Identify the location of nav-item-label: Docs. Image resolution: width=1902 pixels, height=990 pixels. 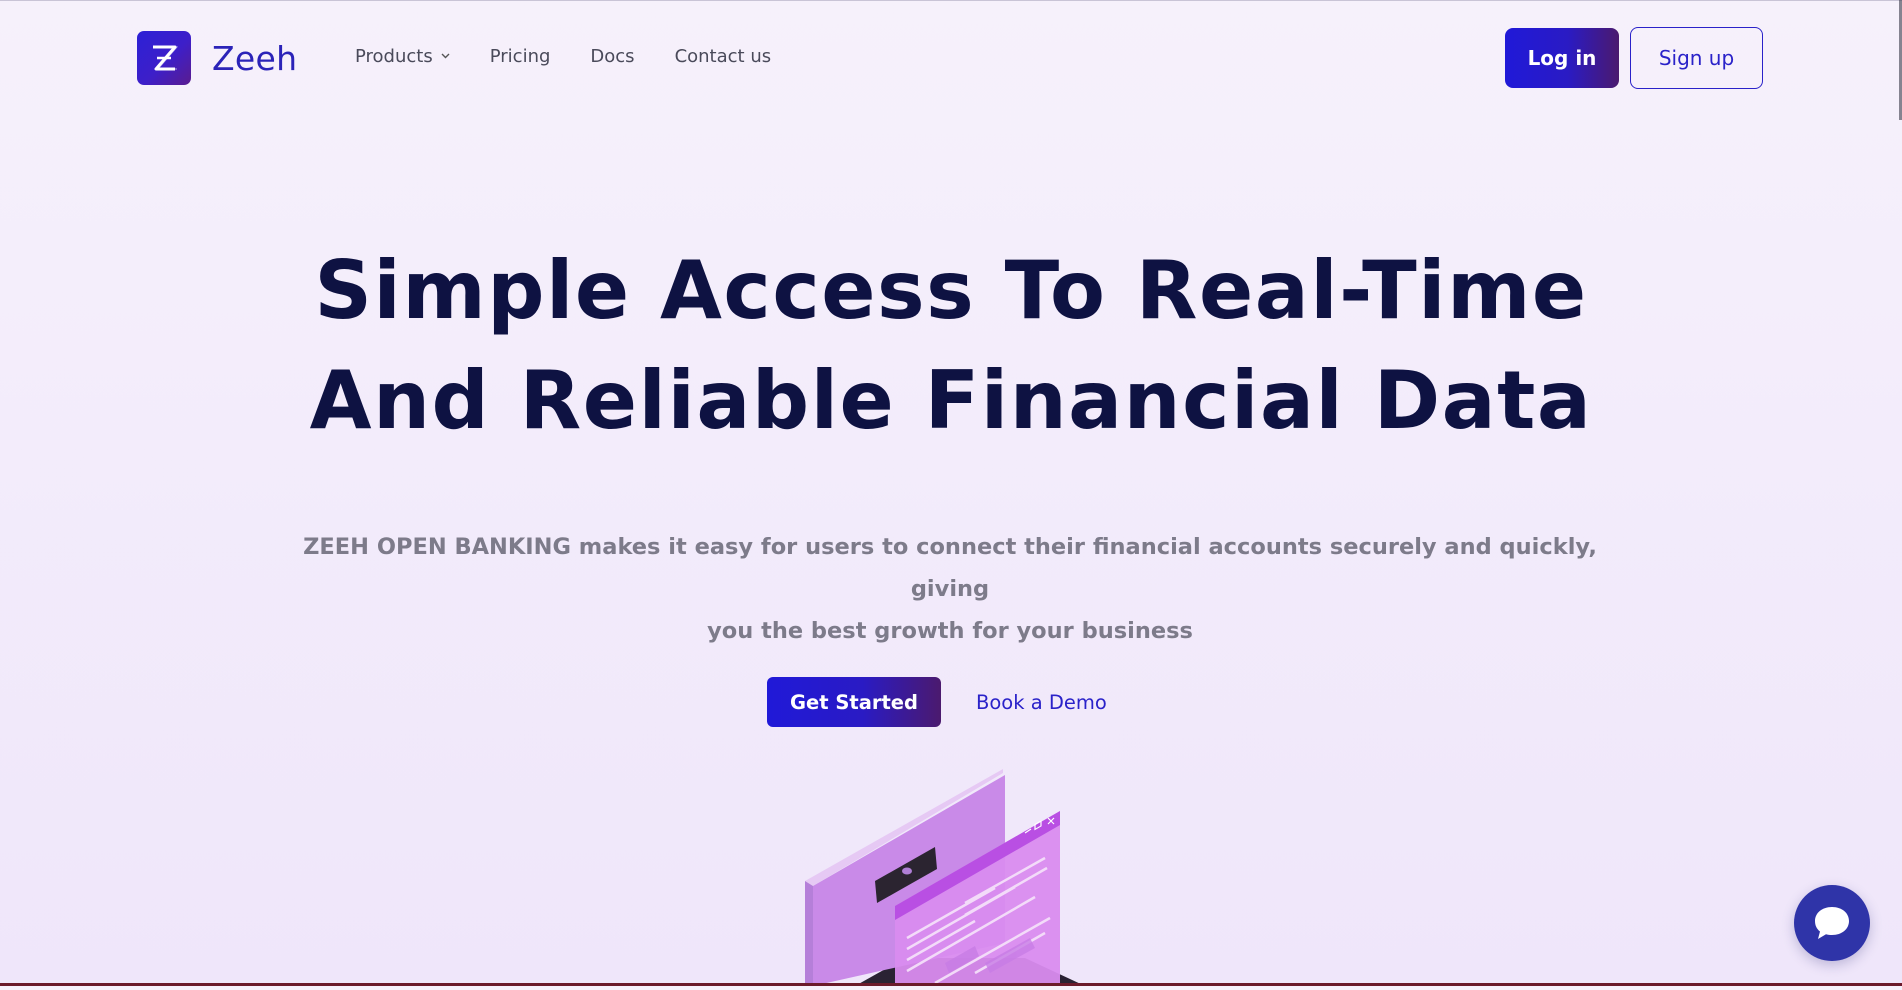
(612, 56).